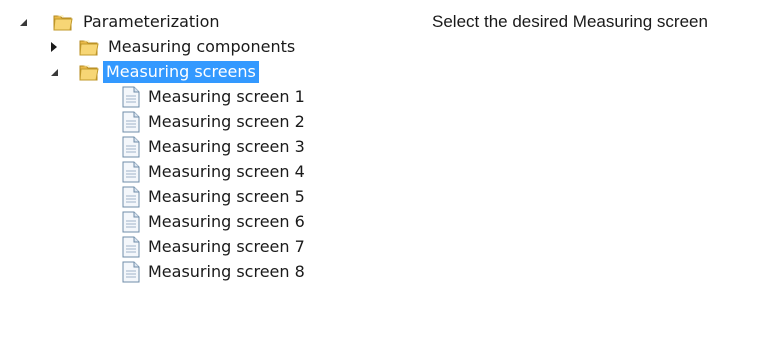 This screenshot has width=776, height=360. I want to click on tree-item-measuring-screen-6: Measuring screen 6, so click(180, 222).